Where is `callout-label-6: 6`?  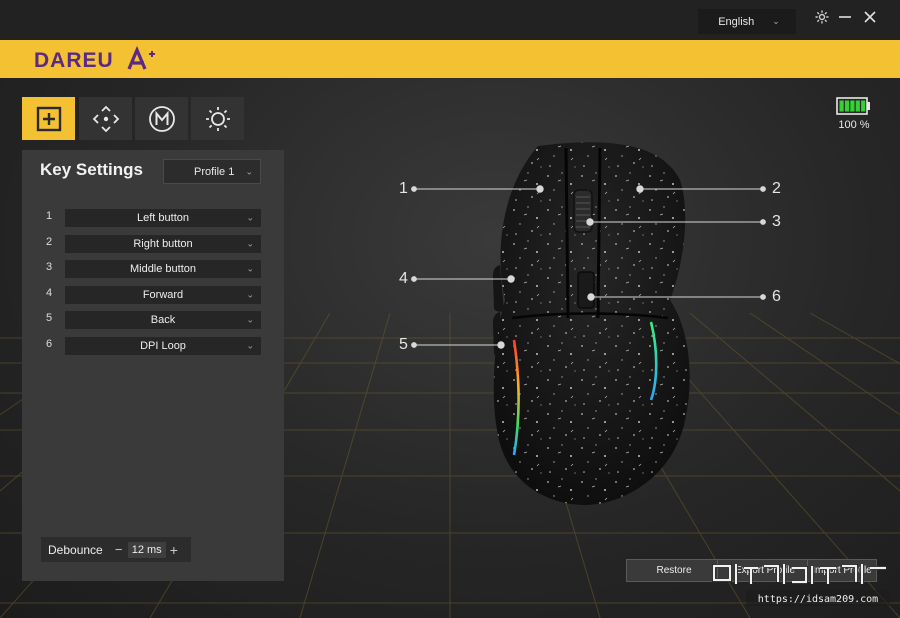
callout-label-6: 6 is located at coordinates (776, 296).